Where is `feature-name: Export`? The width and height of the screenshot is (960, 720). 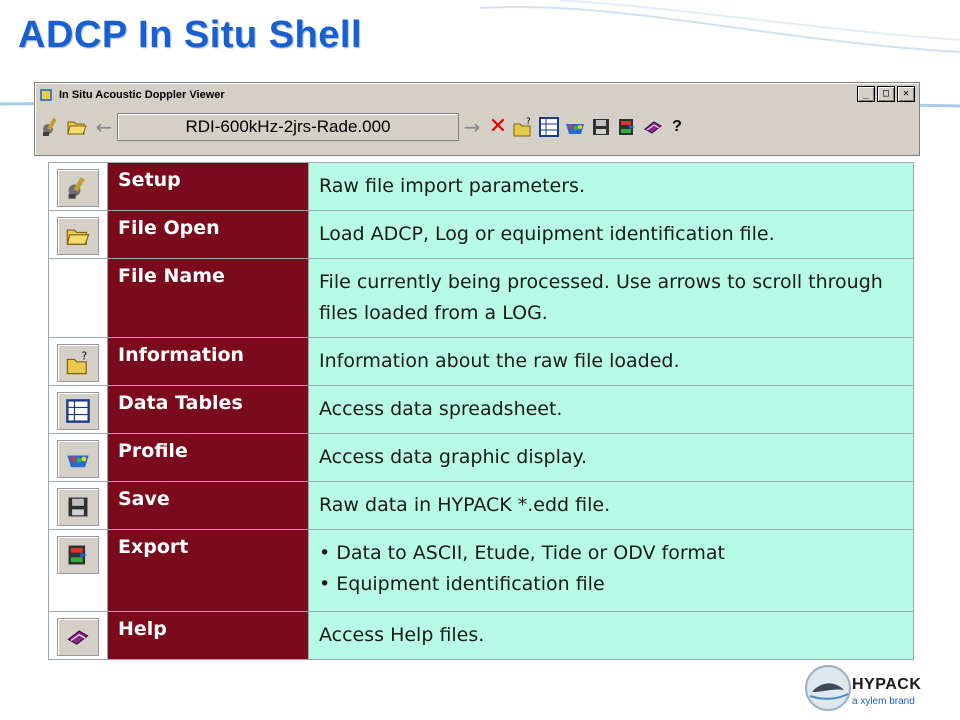
feature-name: Export is located at coordinates (208, 570).